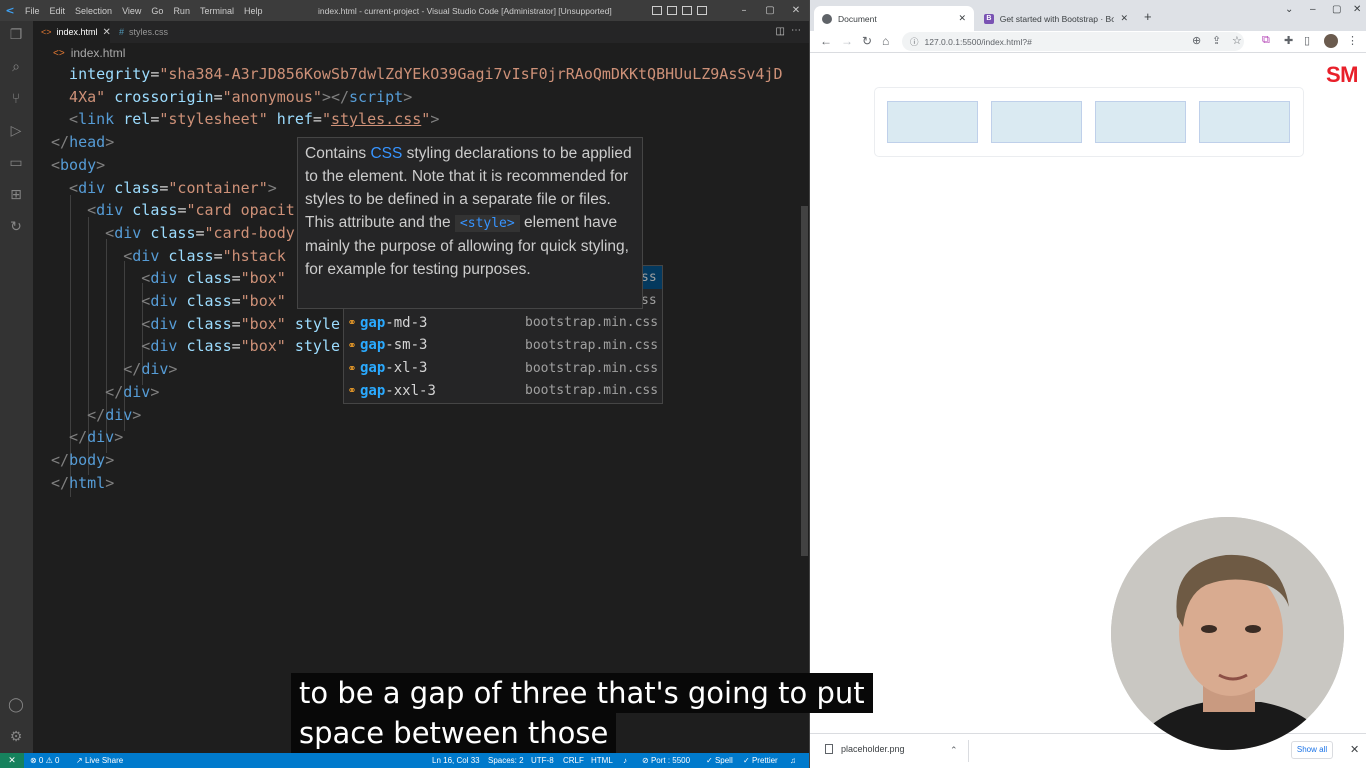 The image size is (1366, 768). Describe the element at coordinates (503, 368) in the screenshot. I see `suggestion-item: ⚭ gap-xl-3 bootstrap.min.css` at that location.